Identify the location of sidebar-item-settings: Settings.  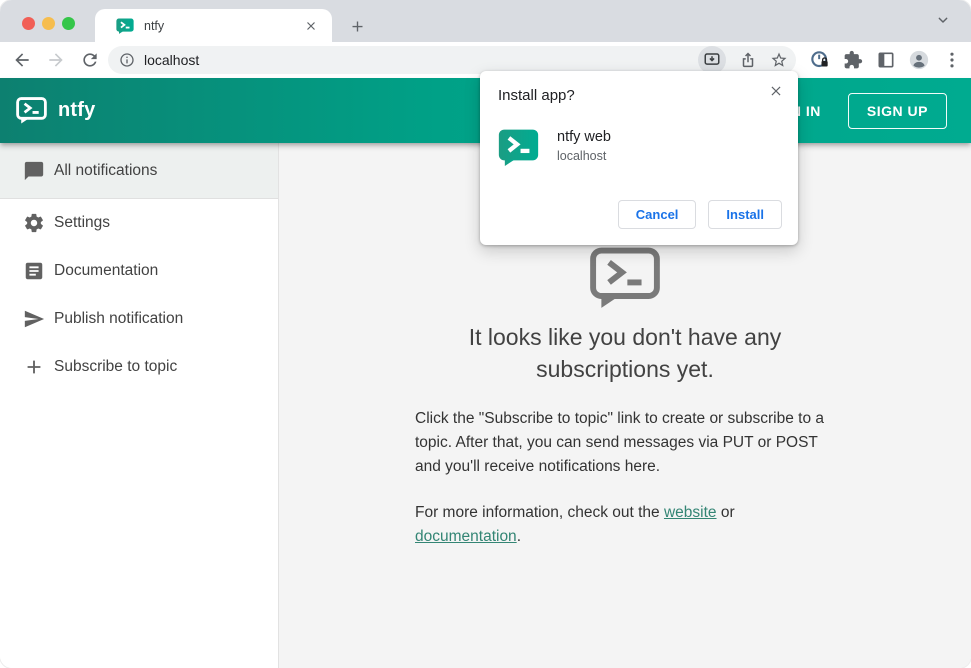
(139, 223).